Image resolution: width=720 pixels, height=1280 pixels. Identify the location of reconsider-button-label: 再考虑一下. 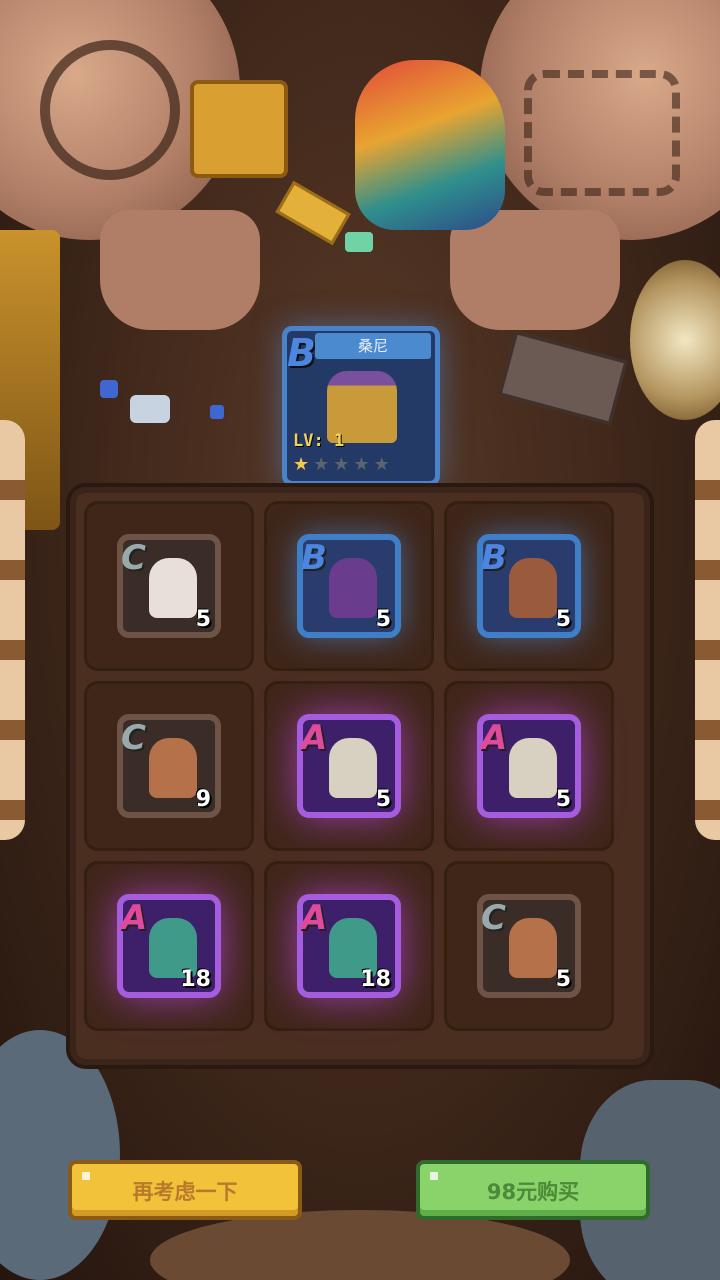
(185, 1192).